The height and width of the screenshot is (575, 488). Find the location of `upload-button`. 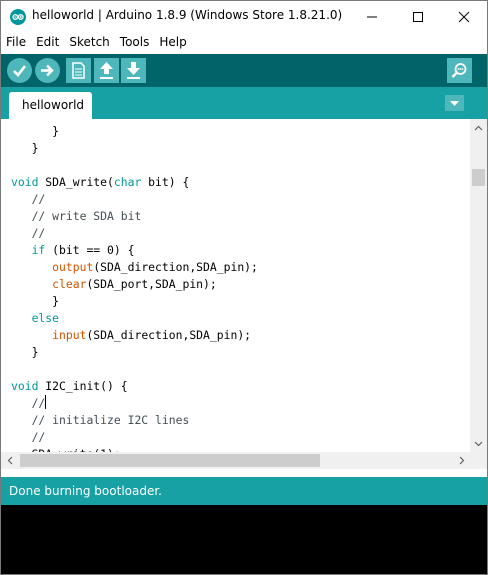

upload-button is located at coordinates (47, 70).